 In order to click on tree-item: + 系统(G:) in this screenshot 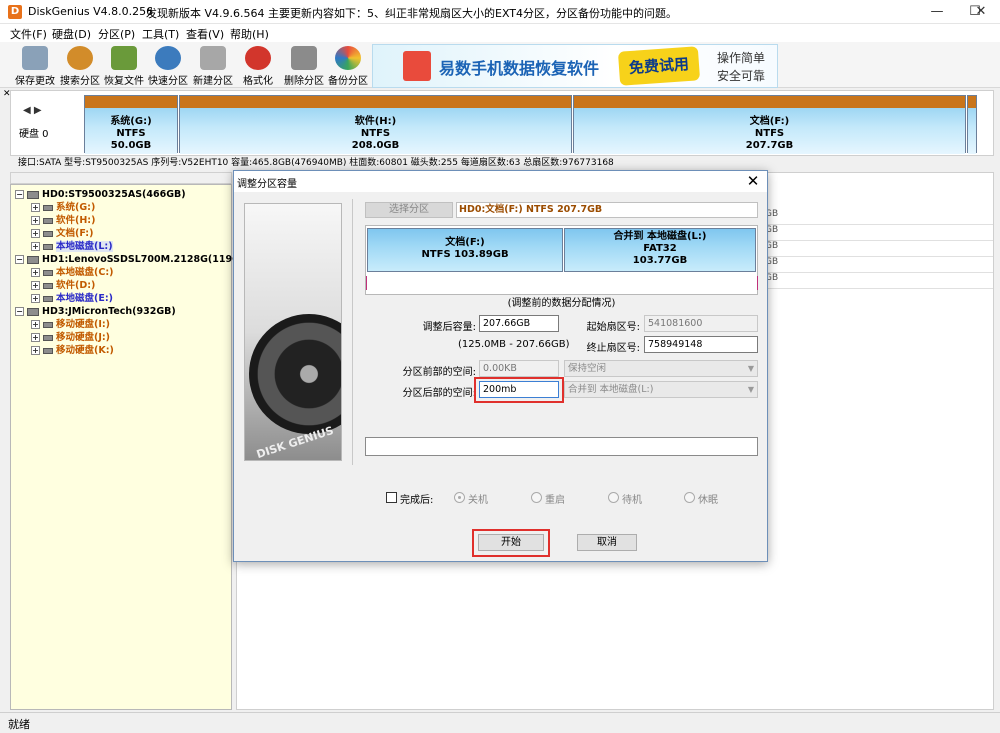, I will do `click(63, 207)`.